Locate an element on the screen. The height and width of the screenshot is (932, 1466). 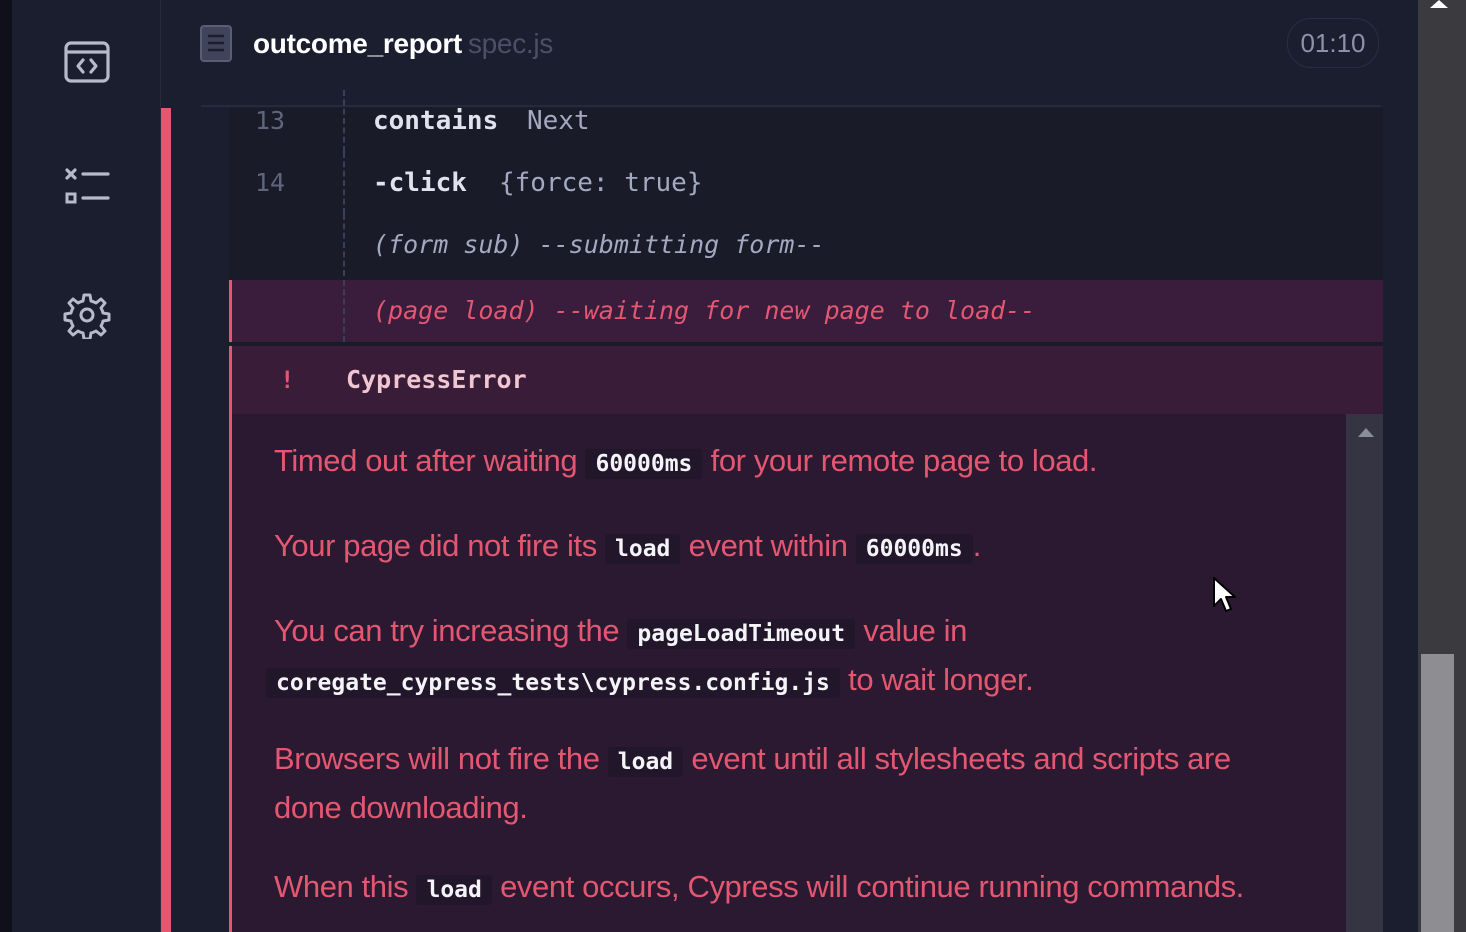
spec-title: outcome_report spec.js is located at coordinates (403, 44).